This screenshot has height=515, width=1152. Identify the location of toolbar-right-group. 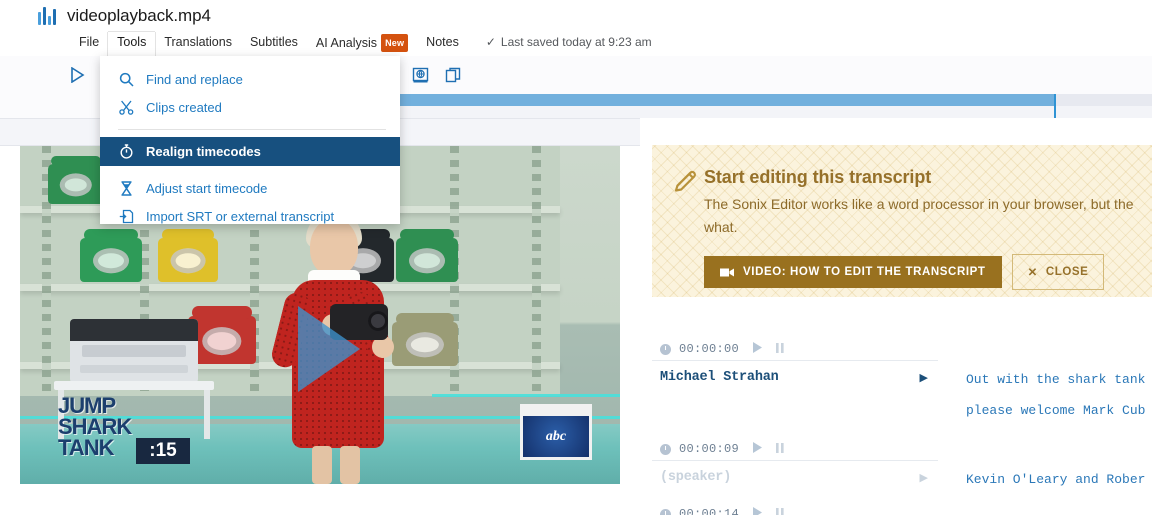
(429, 75).